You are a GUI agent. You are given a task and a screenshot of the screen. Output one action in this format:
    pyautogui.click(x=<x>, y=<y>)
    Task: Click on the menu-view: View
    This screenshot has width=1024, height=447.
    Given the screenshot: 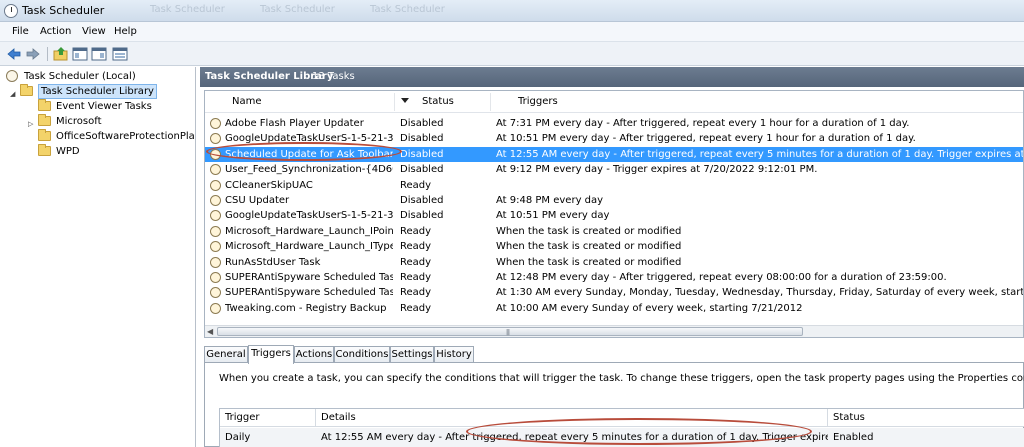 What is the action you would take?
    pyautogui.click(x=94, y=31)
    